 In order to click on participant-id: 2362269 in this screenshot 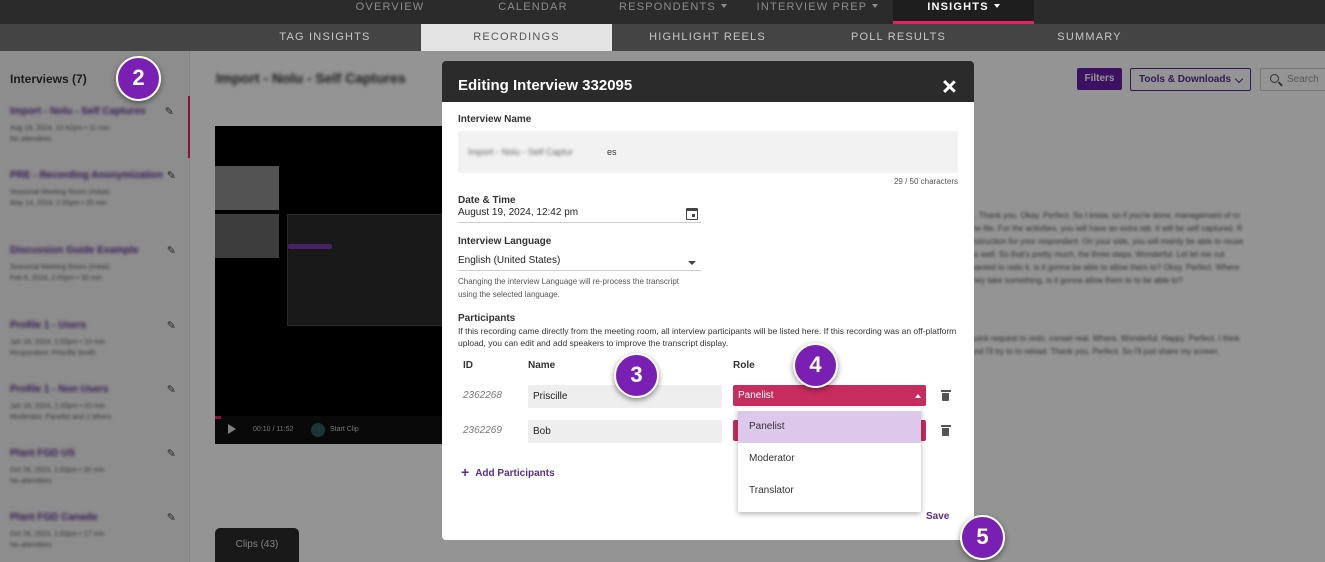, I will do `click(482, 430)`.